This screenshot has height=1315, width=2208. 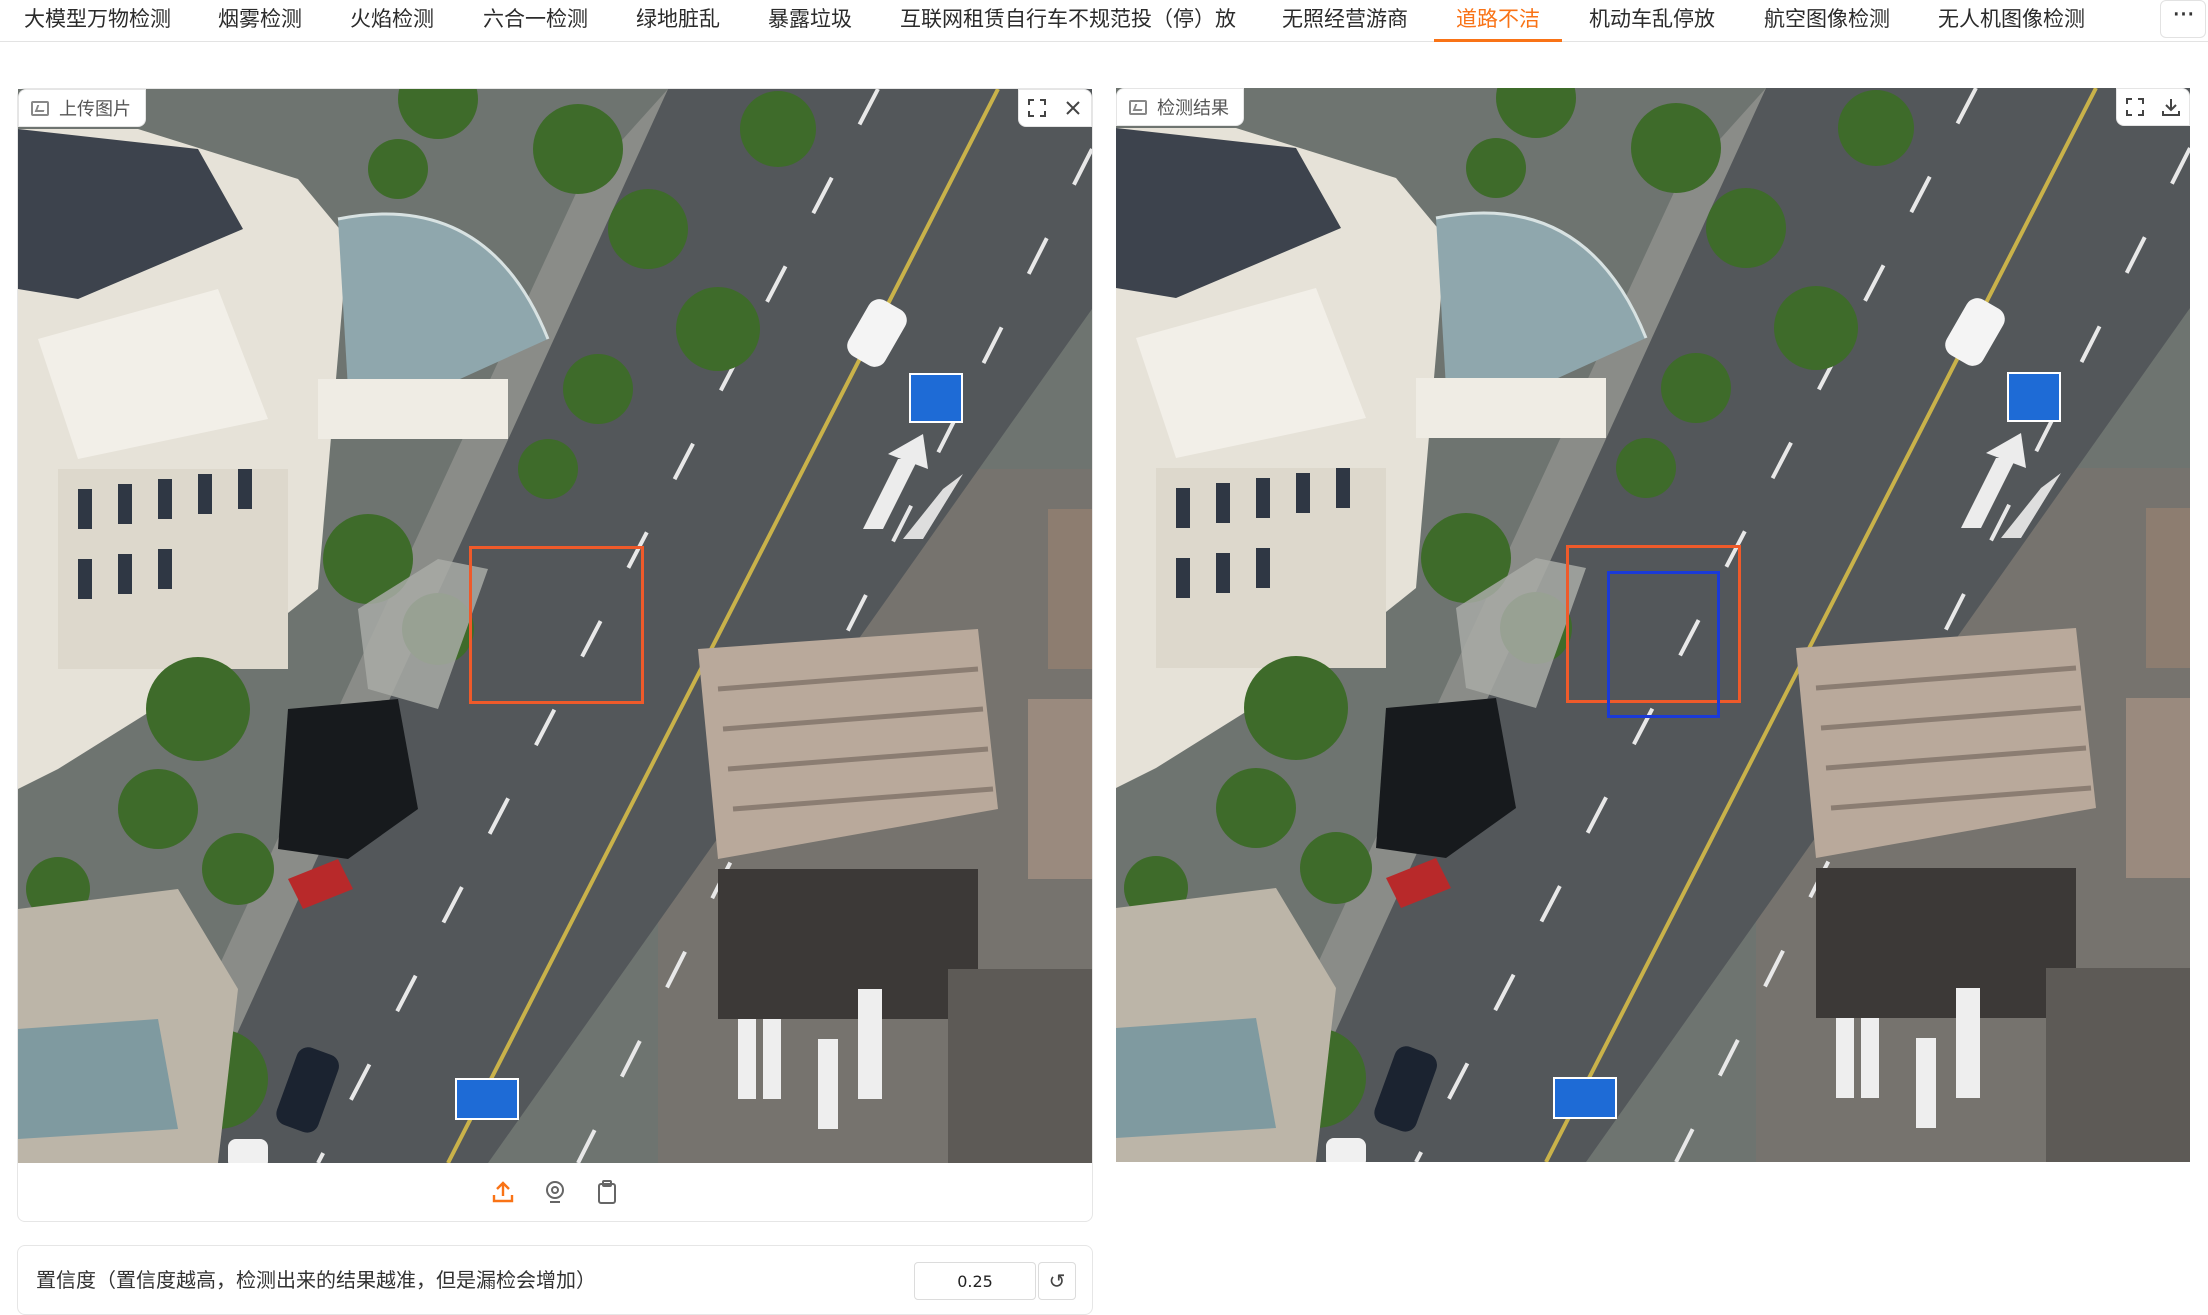 I want to click on confidence-setting: 置信度（置信度越高，检测出来的结果越准，但是漏检会增加） ↺, so click(x=555, y=1280).